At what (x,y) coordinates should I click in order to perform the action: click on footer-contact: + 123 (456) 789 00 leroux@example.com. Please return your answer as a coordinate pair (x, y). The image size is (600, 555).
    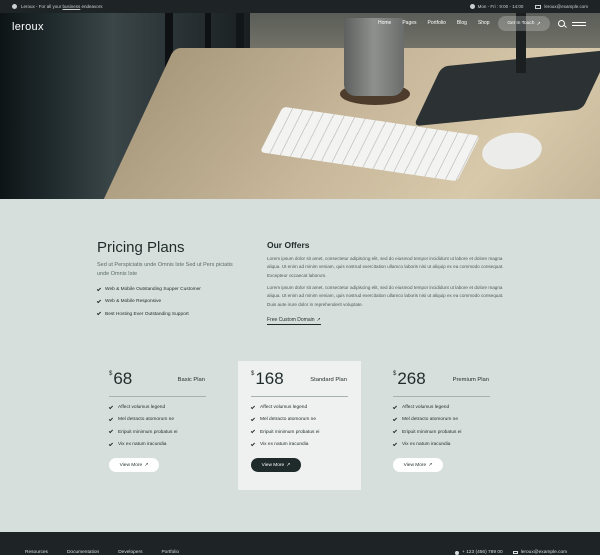
    Looking at the image, I should click on (511, 552).